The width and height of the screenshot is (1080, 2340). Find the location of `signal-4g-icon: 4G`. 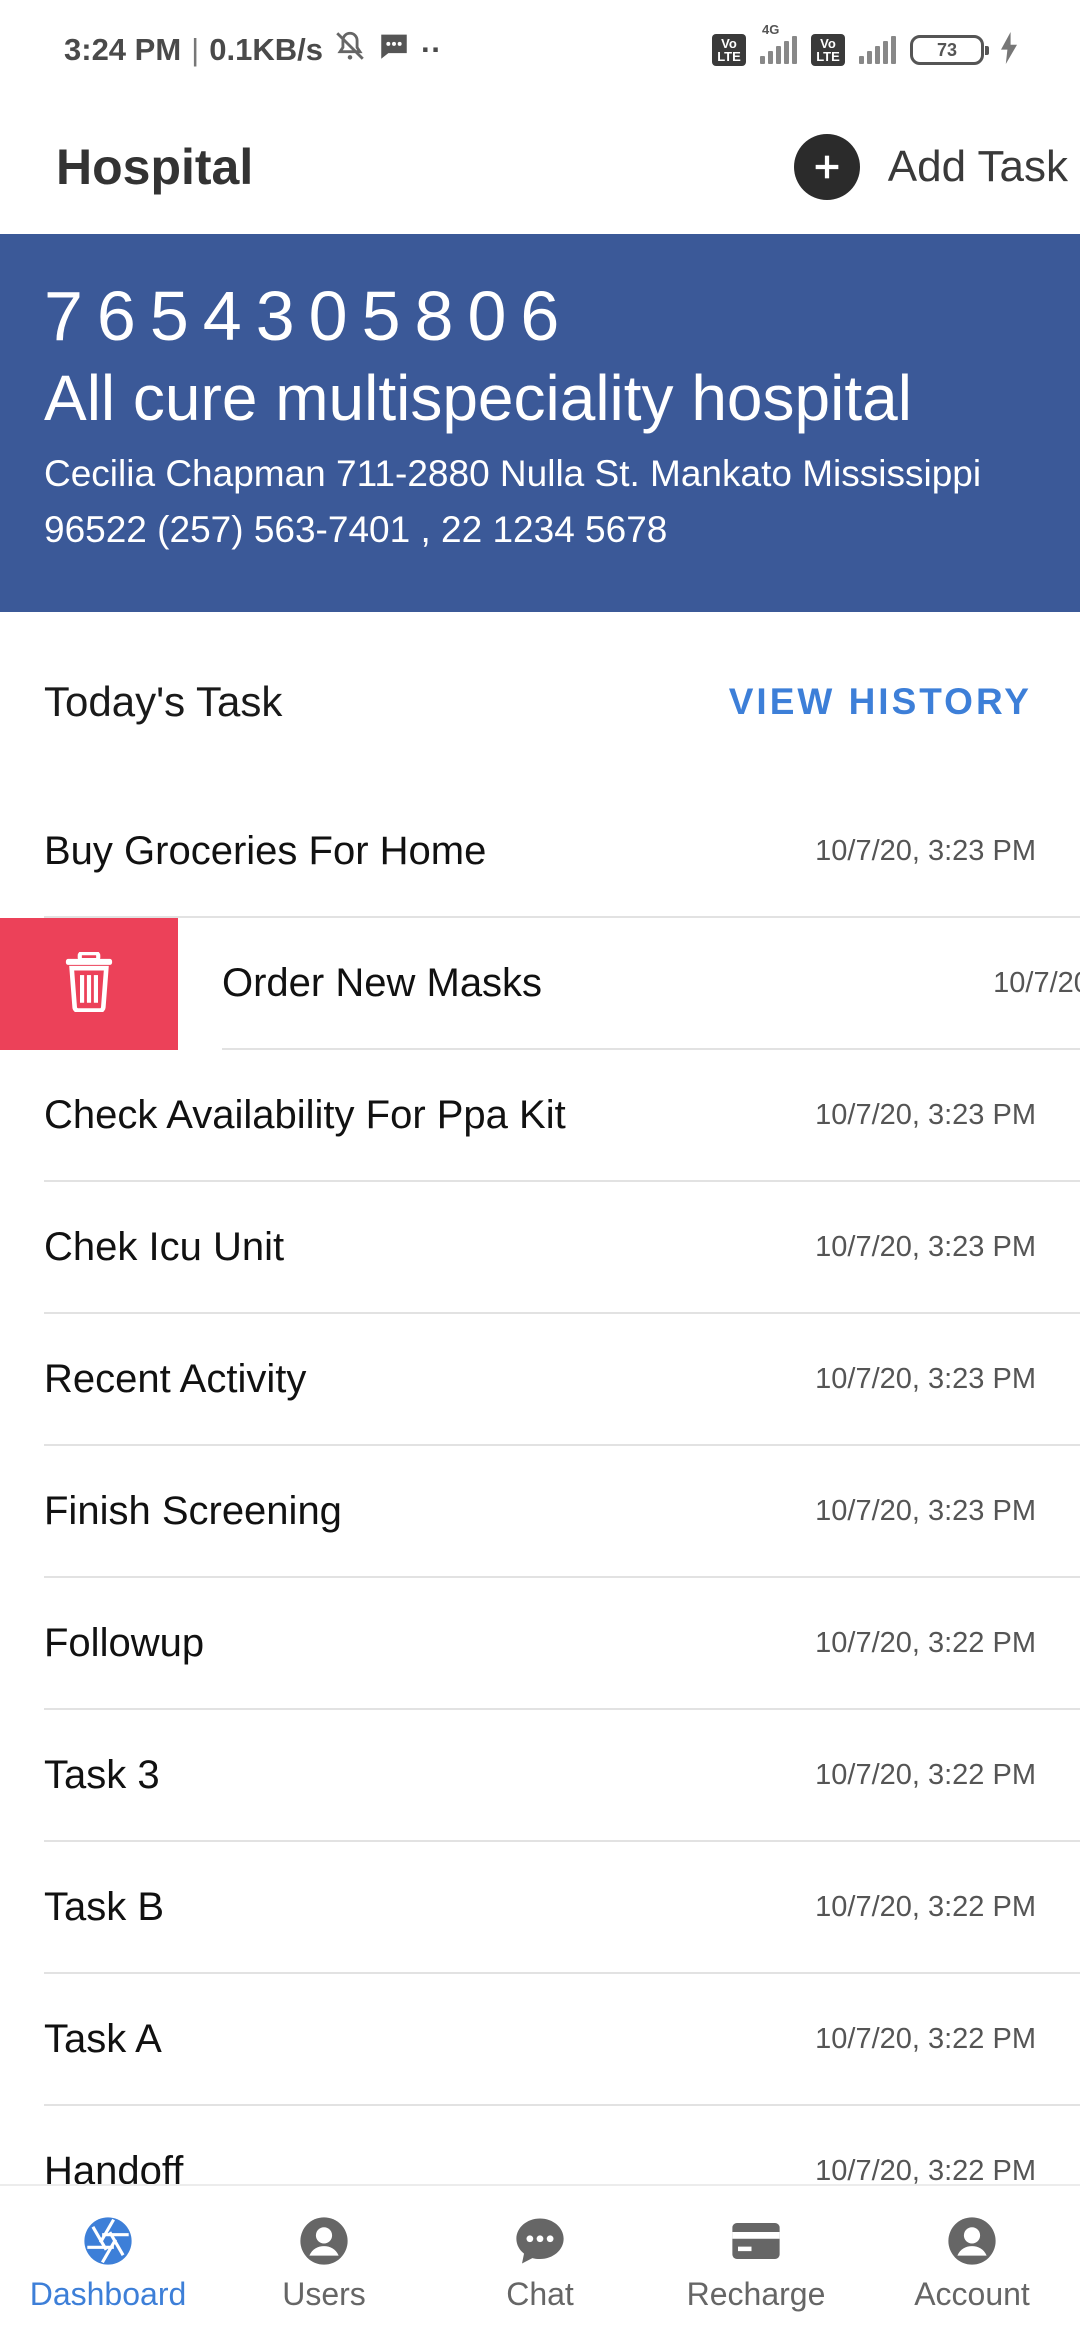

signal-4g-icon: 4G is located at coordinates (778, 43).